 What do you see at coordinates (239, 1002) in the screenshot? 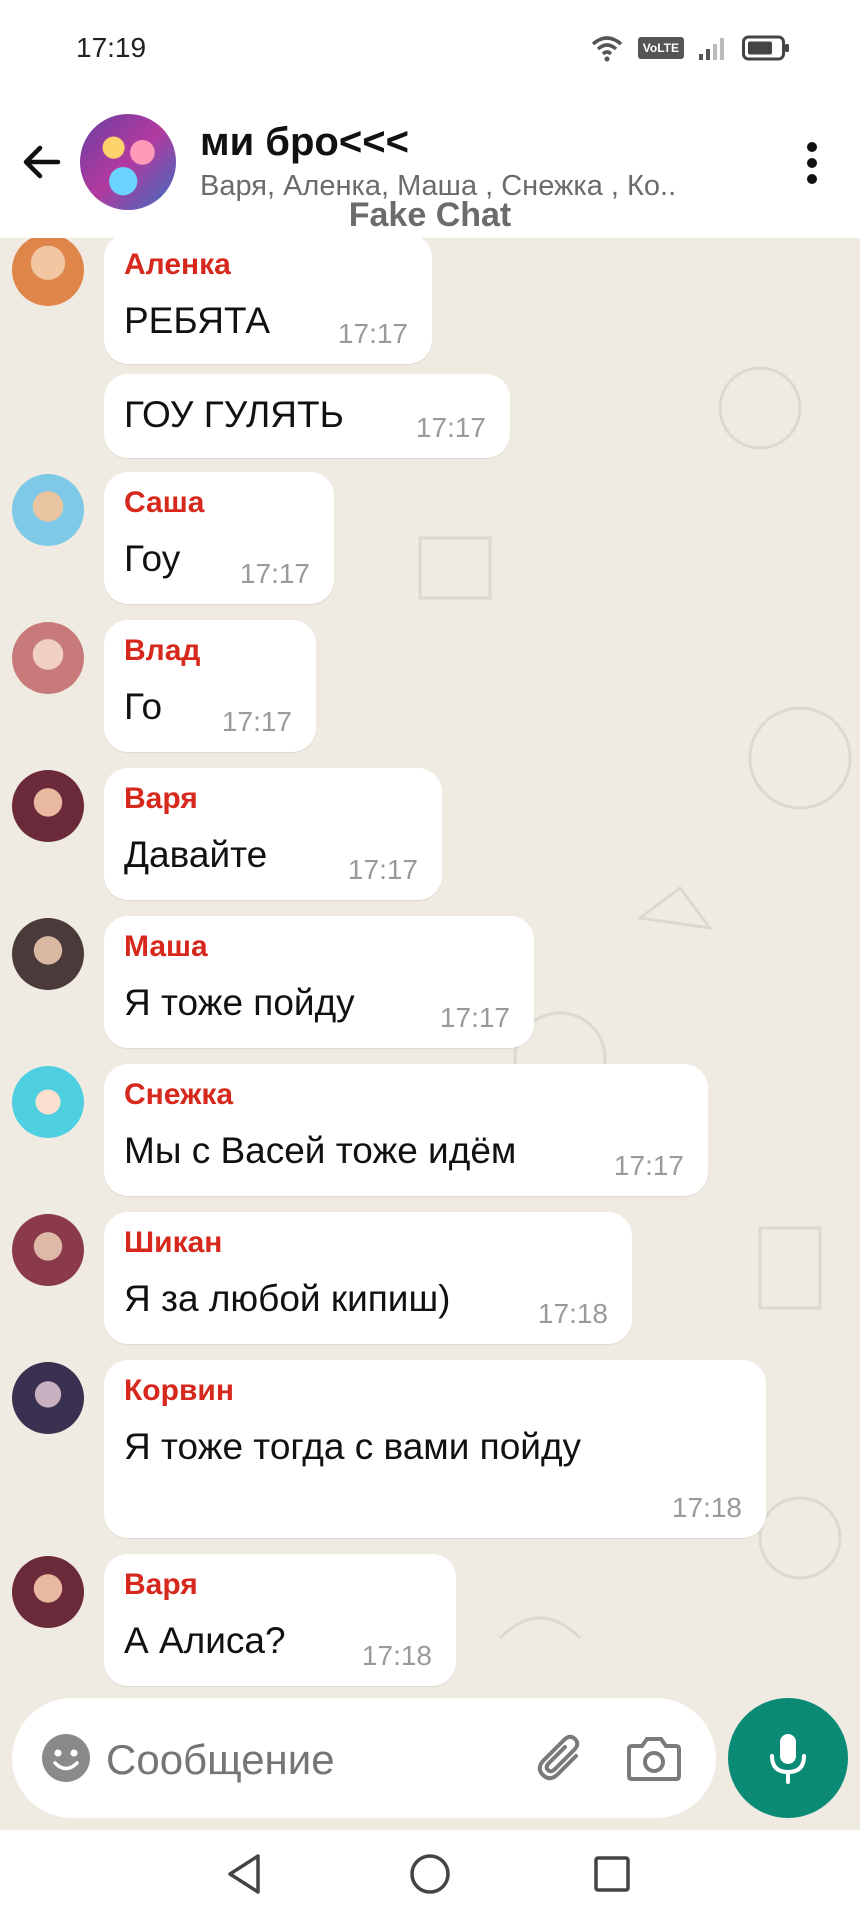
I see `message-text: Я тоже пойду` at bounding box center [239, 1002].